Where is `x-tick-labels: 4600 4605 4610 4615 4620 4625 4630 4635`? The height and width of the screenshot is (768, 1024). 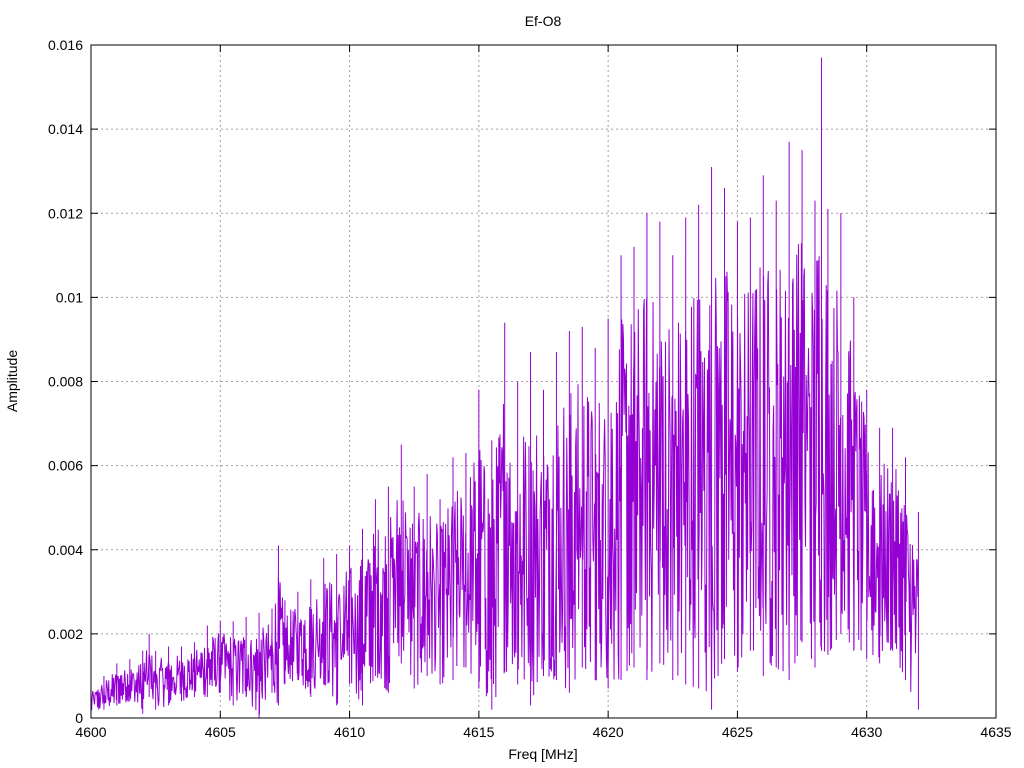
x-tick-labels: 4600 4605 4610 4615 4620 4625 4630 4635 is located at coordinates (543, 732).